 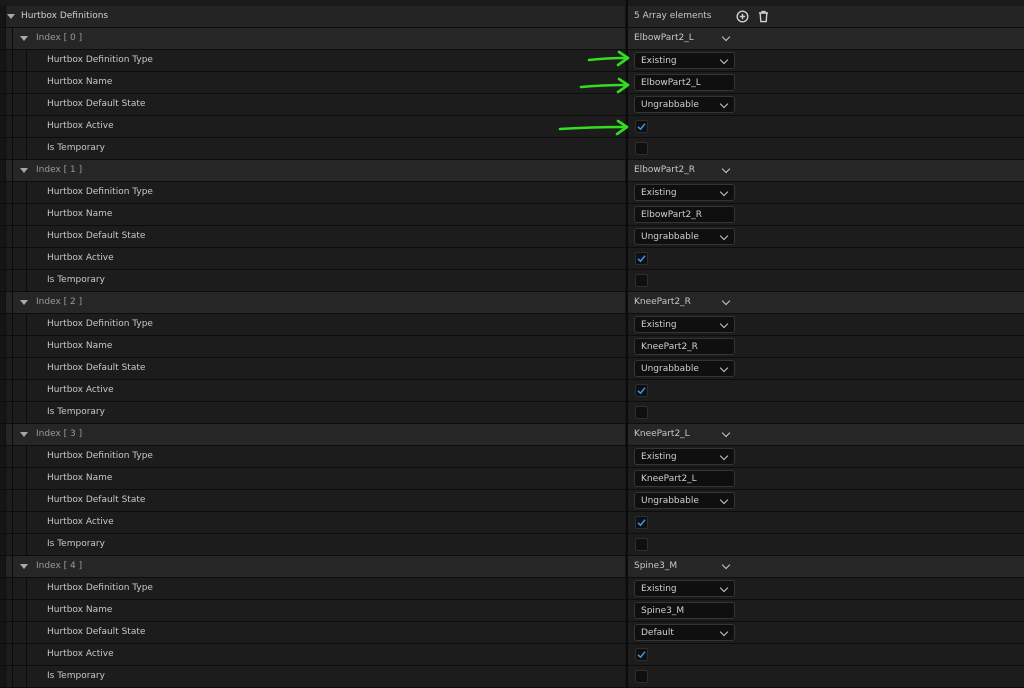 I want to click on trash-icon, so click(x=763, y=16).